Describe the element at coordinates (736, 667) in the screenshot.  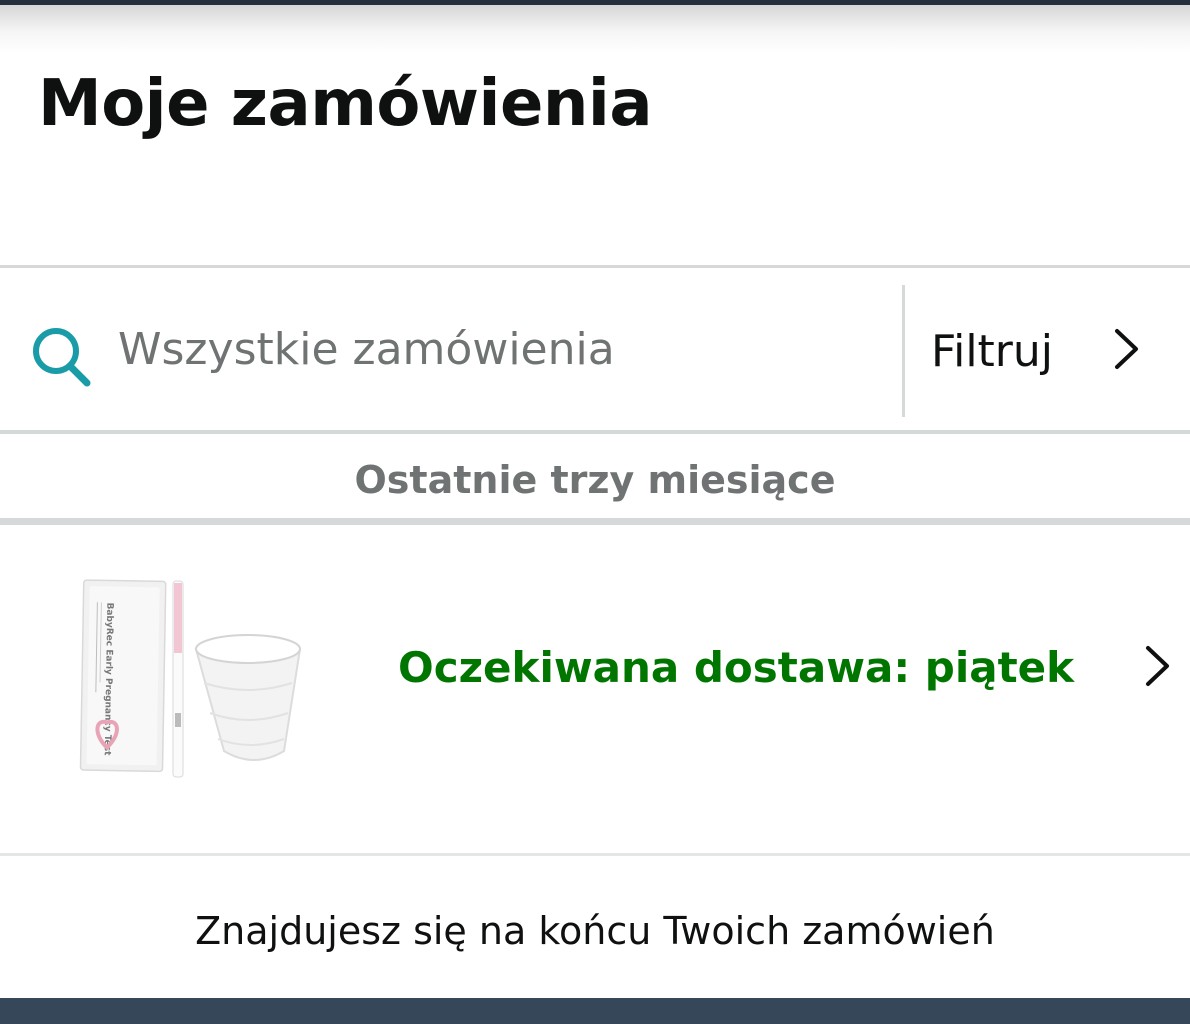
I see `delivery-status: Oczekiwana dostawa: piątek` at that location.